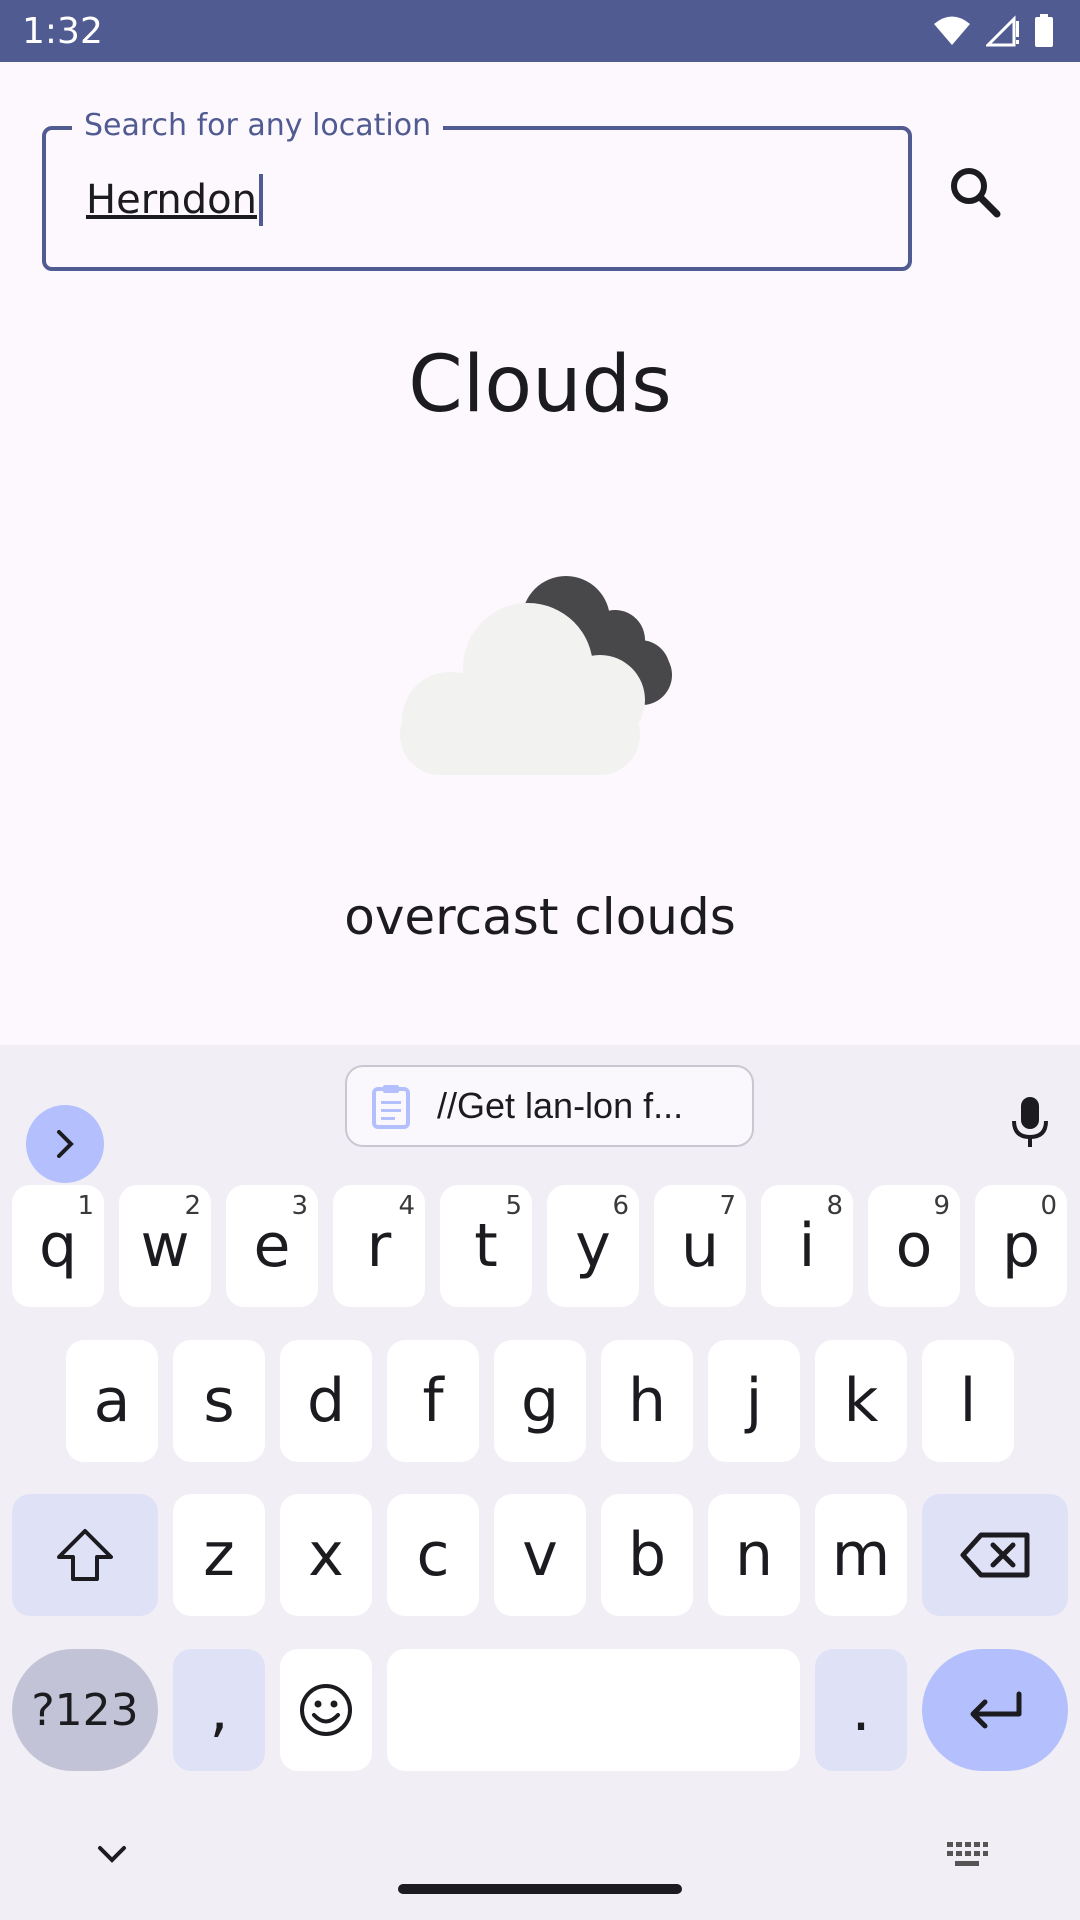 Image resolution: width=1080 pixels, height=1920 pixels. What do you see at coordinates (540, 670) in the screenshot?
I see `overcast-cloud-icon` at bounding box center [540, 670].